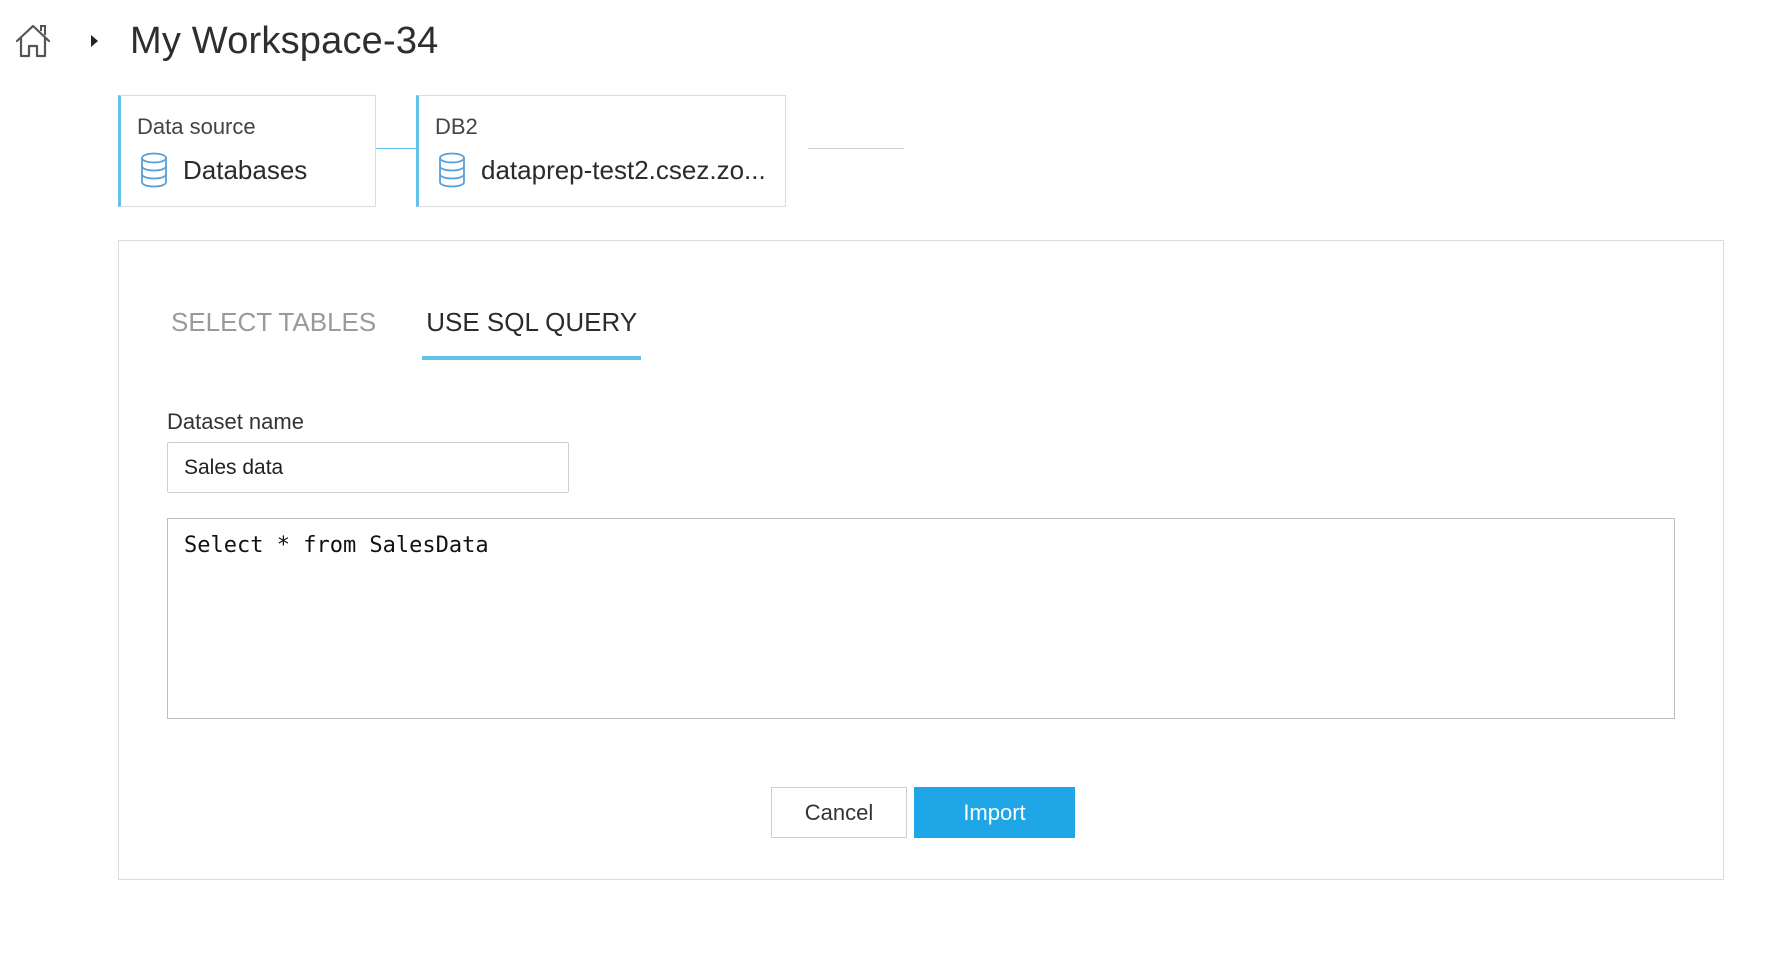 This screenshot has height=954, width=1784. Describe the element at coordinates (247, 151) in the screenshot. I see `step-data-source: Data source Databases` at that location.